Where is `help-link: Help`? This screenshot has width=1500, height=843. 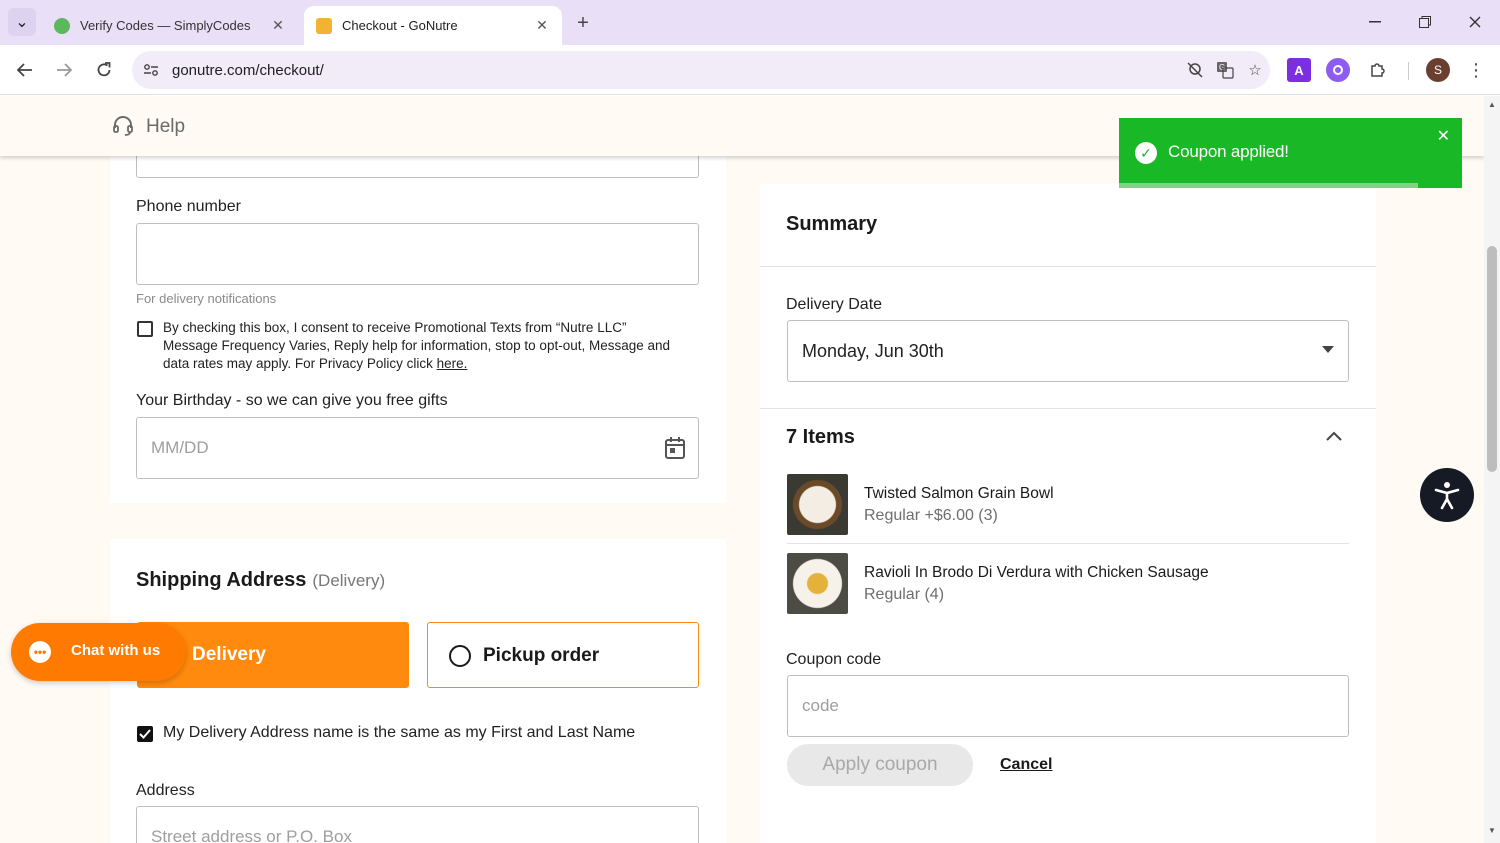
help-link: Help is located at coordinates (165, 127).